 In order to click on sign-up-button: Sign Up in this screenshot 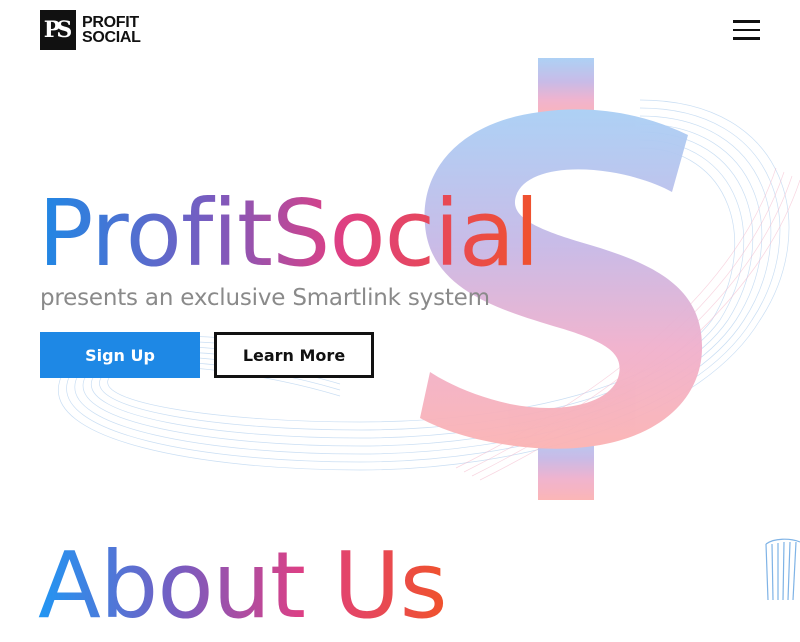, I will do `click(120, 355)`.